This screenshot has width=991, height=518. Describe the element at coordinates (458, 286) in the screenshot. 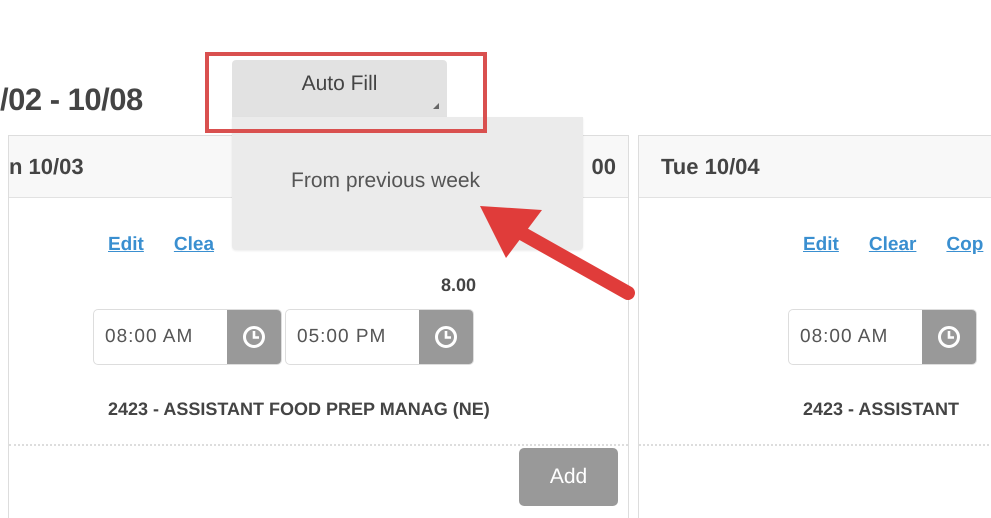

I see `hours-total: 8.00` at that location.